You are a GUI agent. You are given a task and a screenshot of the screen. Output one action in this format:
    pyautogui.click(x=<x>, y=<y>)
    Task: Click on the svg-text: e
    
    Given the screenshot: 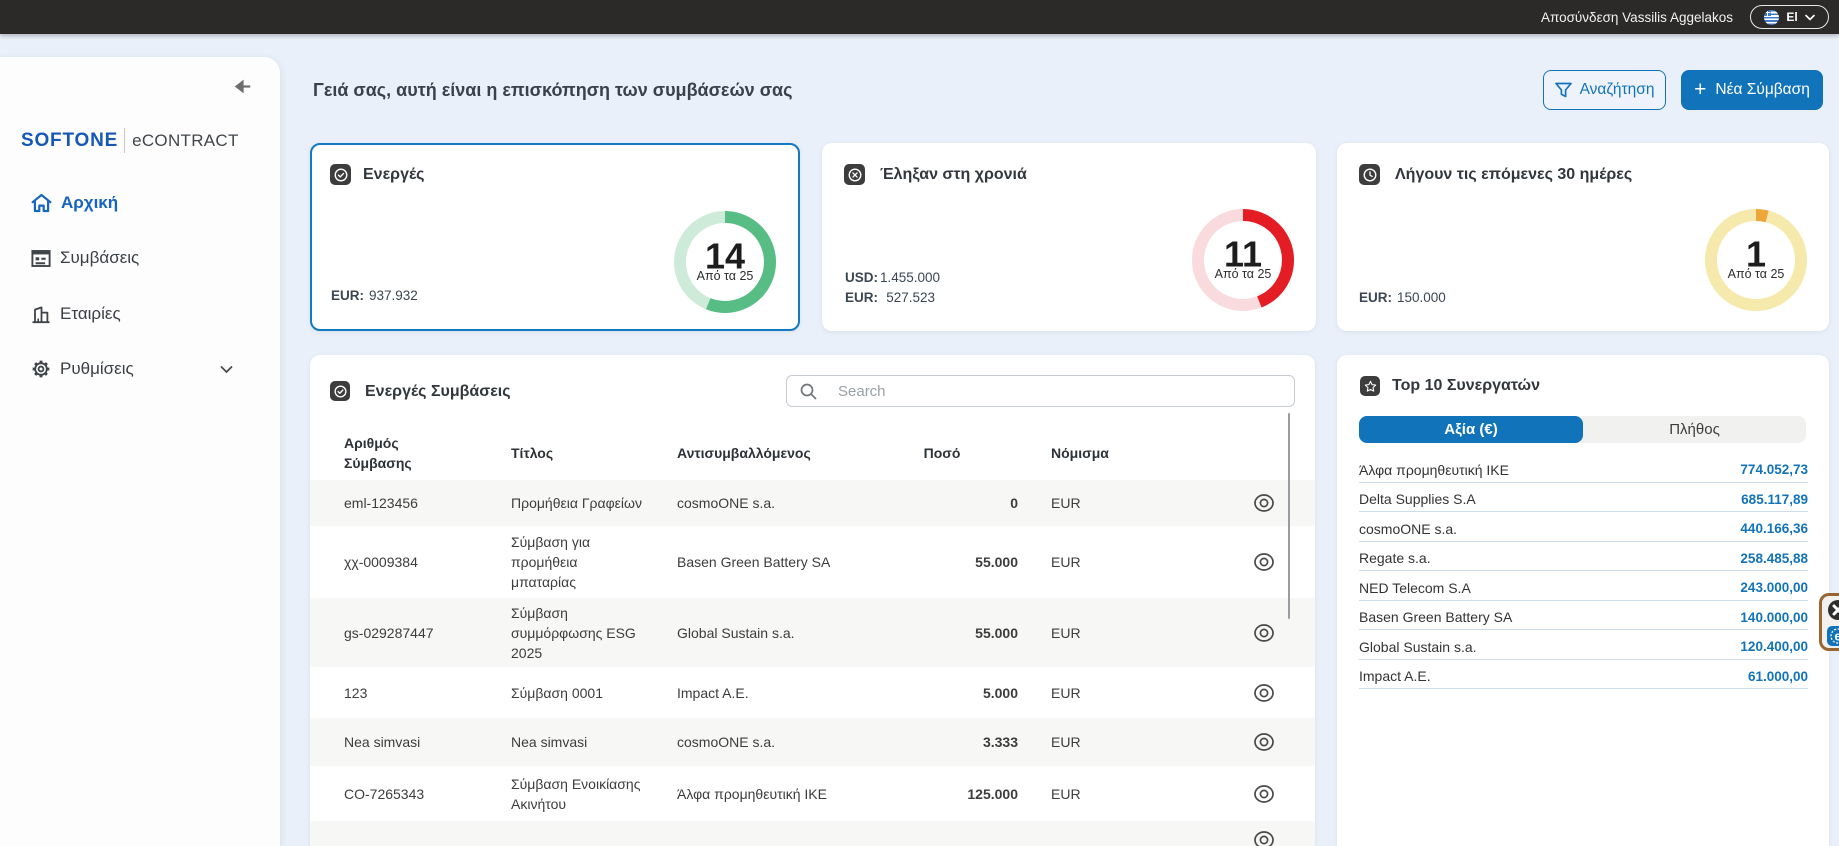 What is the action you would take?
    pyautogui.click(x=1836, y=635)
    